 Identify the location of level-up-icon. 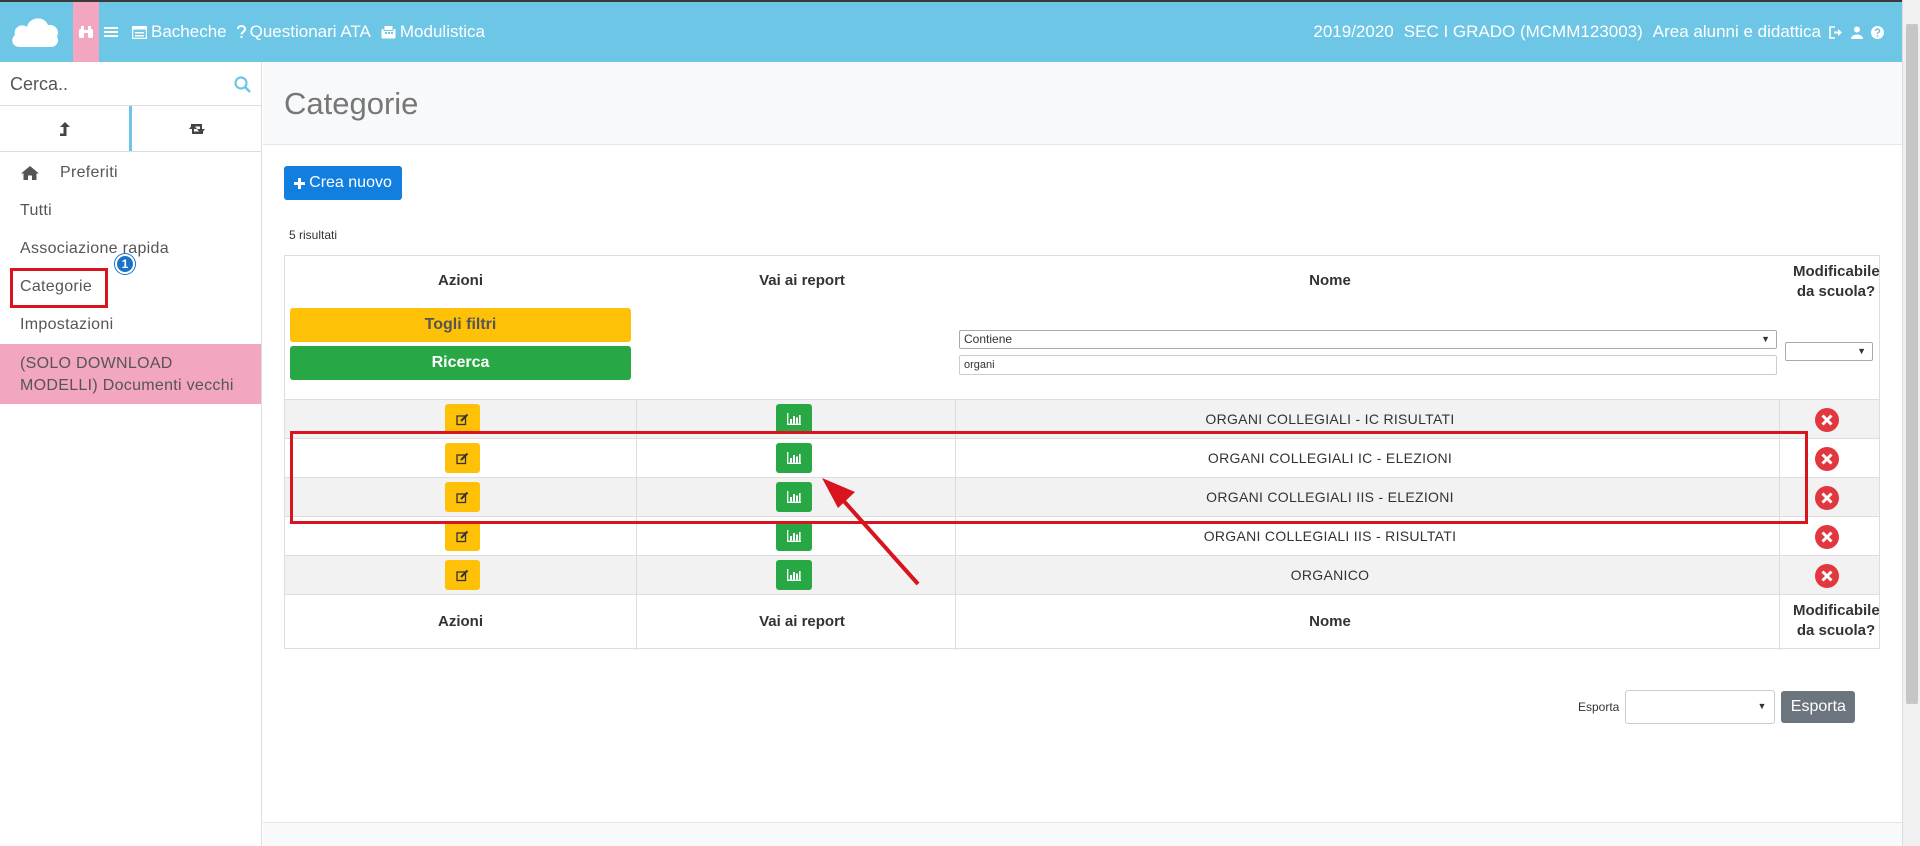
(64, 128).